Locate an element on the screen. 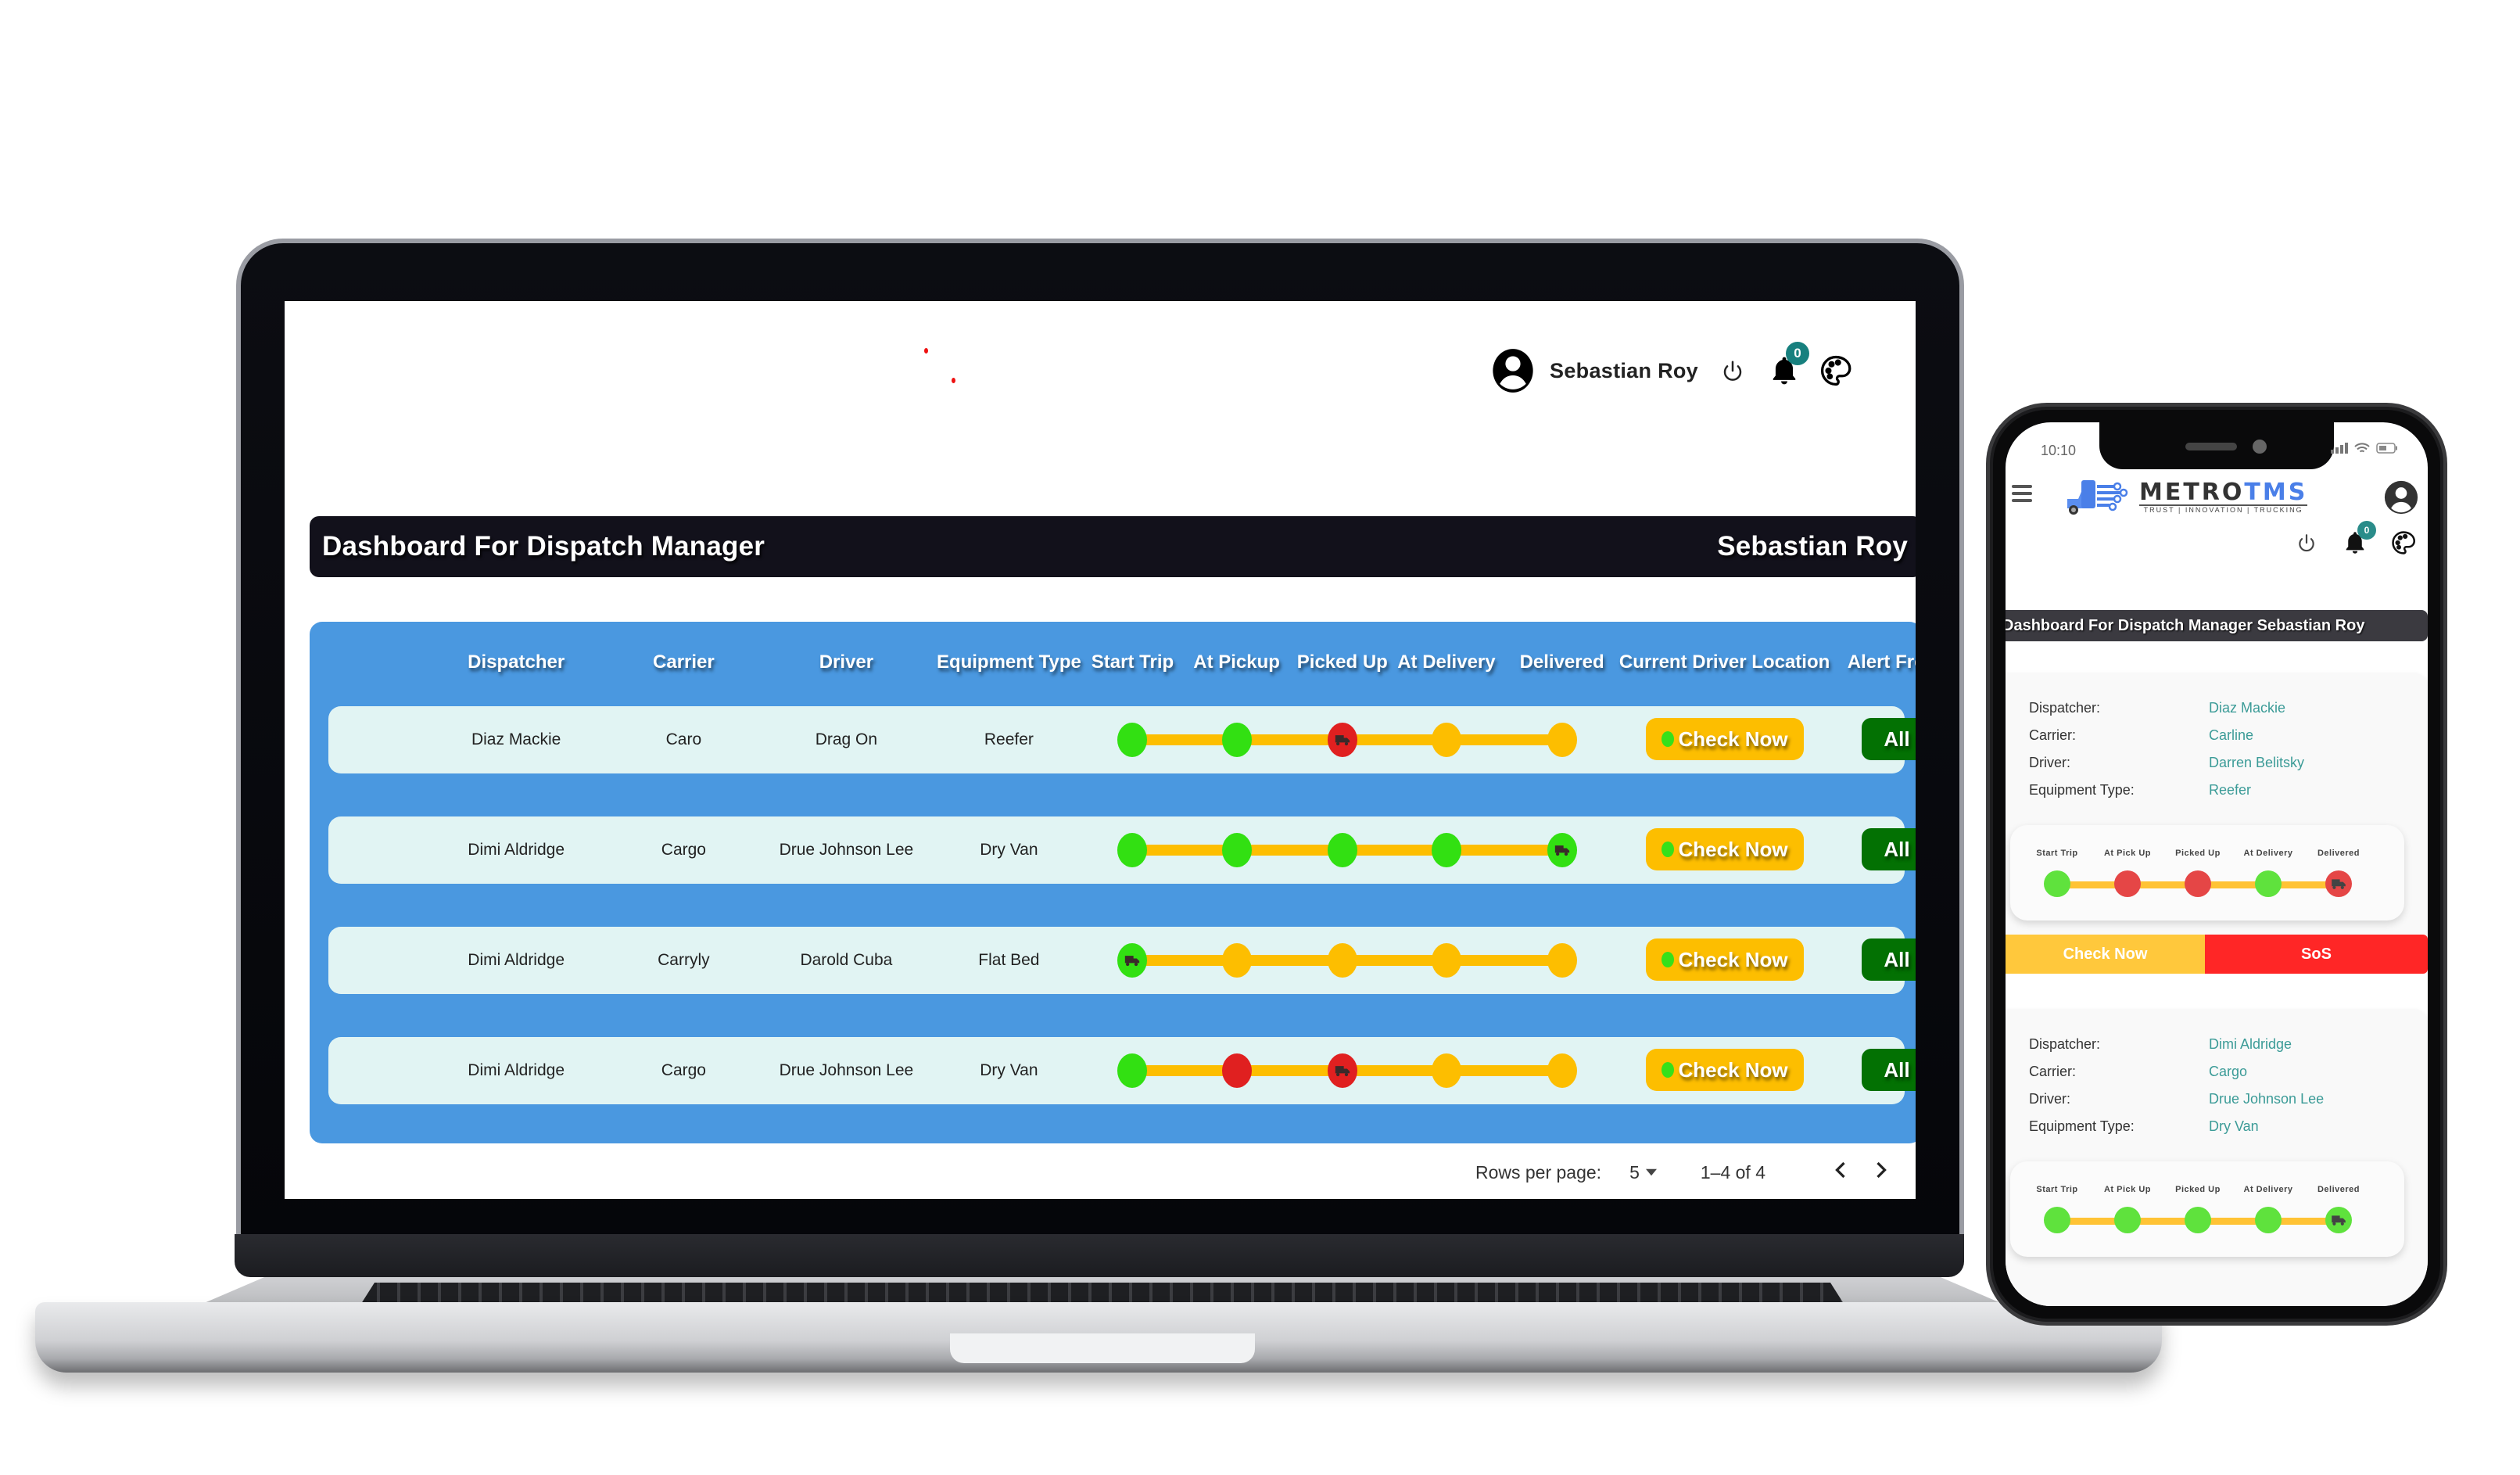 The width and height of the screenshot is (2520, 1475). mobile-notifications-button: 0 is located at coordinates (2359, 539).